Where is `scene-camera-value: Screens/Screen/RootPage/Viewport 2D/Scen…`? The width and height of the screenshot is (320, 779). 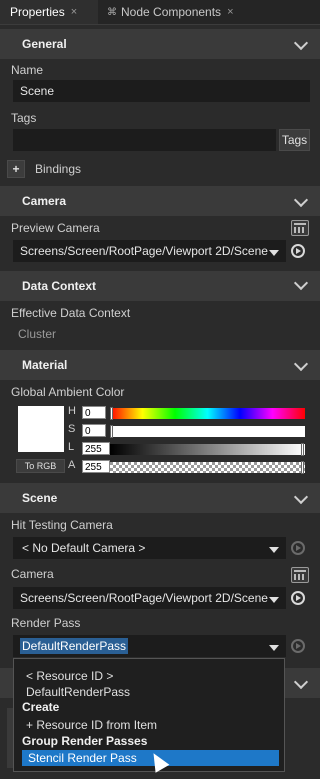 scene-camera-value: Screens/Screen/RootPage/Viewport 2D/Scen… is located at coordinates (144, 598).